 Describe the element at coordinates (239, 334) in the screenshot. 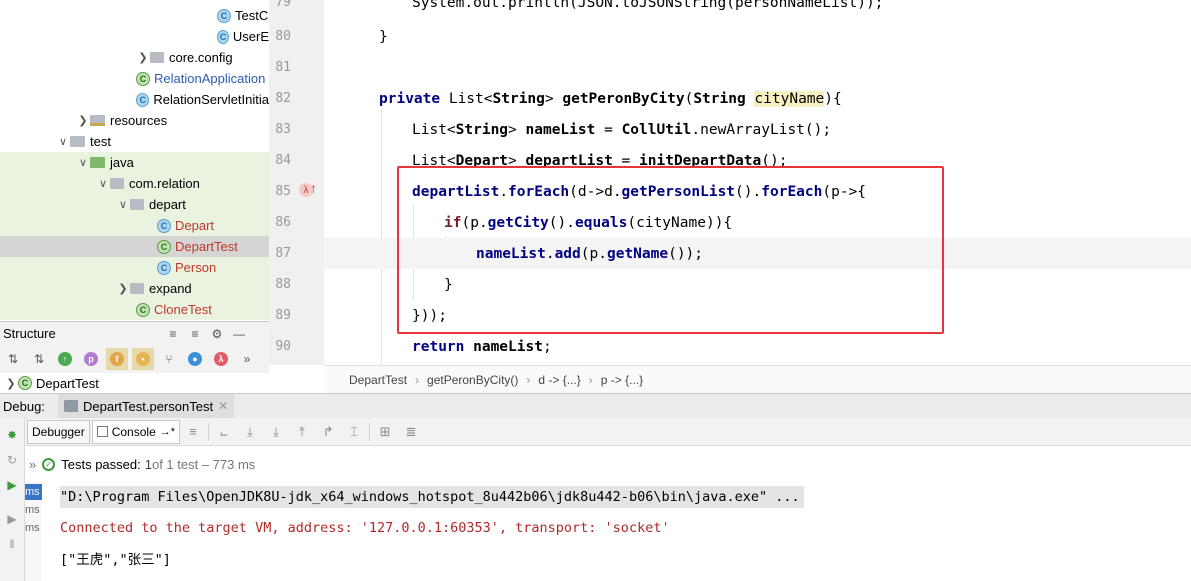

I see `minimize-icon: —` at that location.